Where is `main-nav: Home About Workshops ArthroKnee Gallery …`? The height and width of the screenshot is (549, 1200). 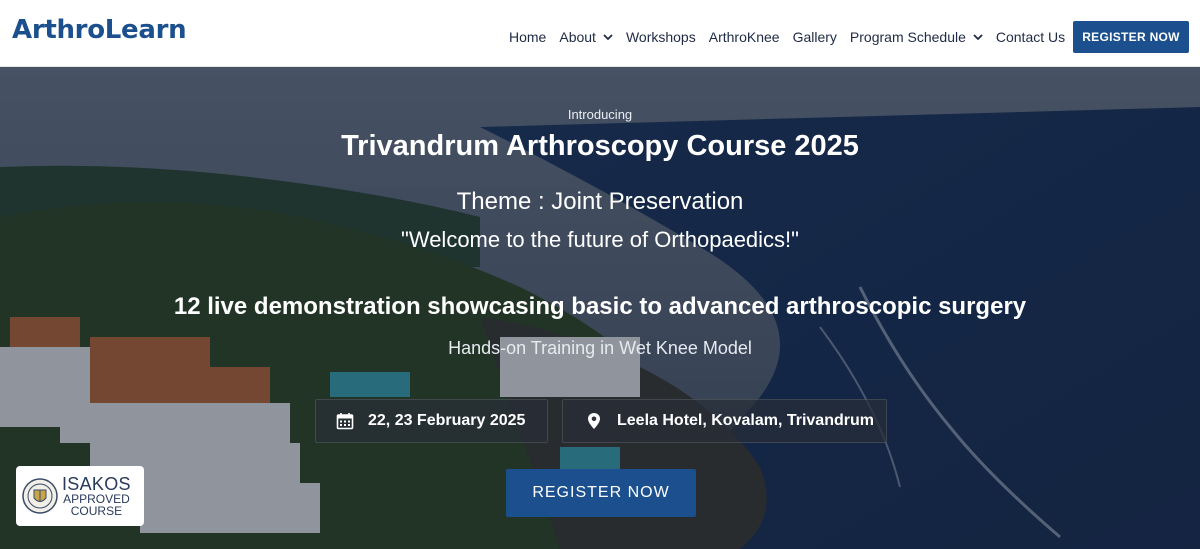
main-nav: Home About Workshops ArthroKnee Gallery … is located at coordinates (793, 37).